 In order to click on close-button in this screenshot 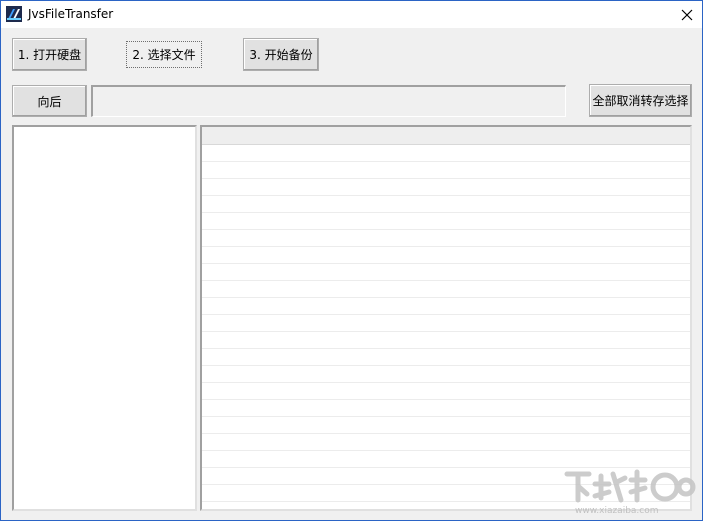, I will do `click(687, 14)`.